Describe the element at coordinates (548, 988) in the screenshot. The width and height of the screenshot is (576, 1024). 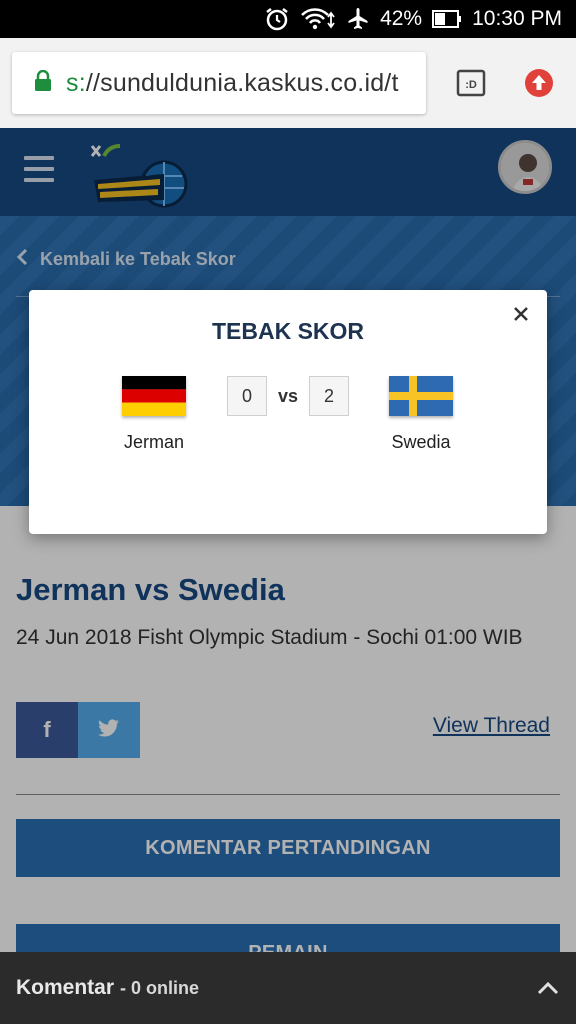
I see `chevron-up-icon` at that location.